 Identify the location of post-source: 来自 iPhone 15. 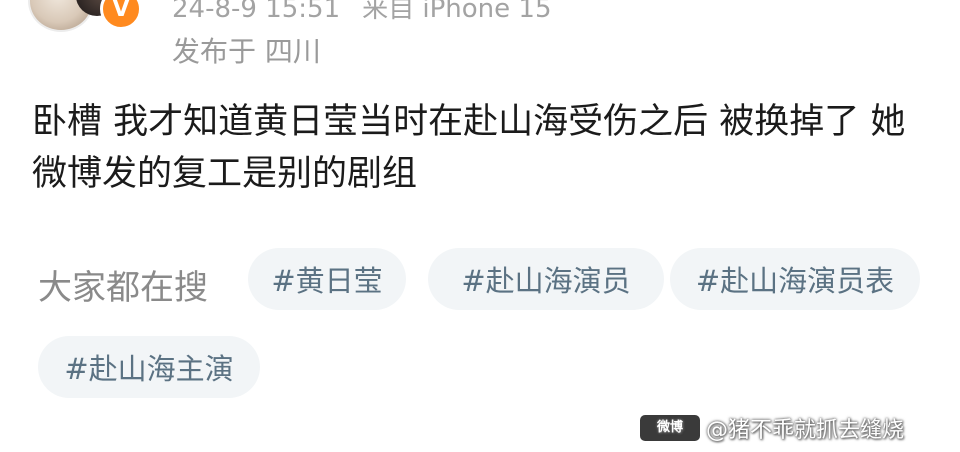
(457, 12).